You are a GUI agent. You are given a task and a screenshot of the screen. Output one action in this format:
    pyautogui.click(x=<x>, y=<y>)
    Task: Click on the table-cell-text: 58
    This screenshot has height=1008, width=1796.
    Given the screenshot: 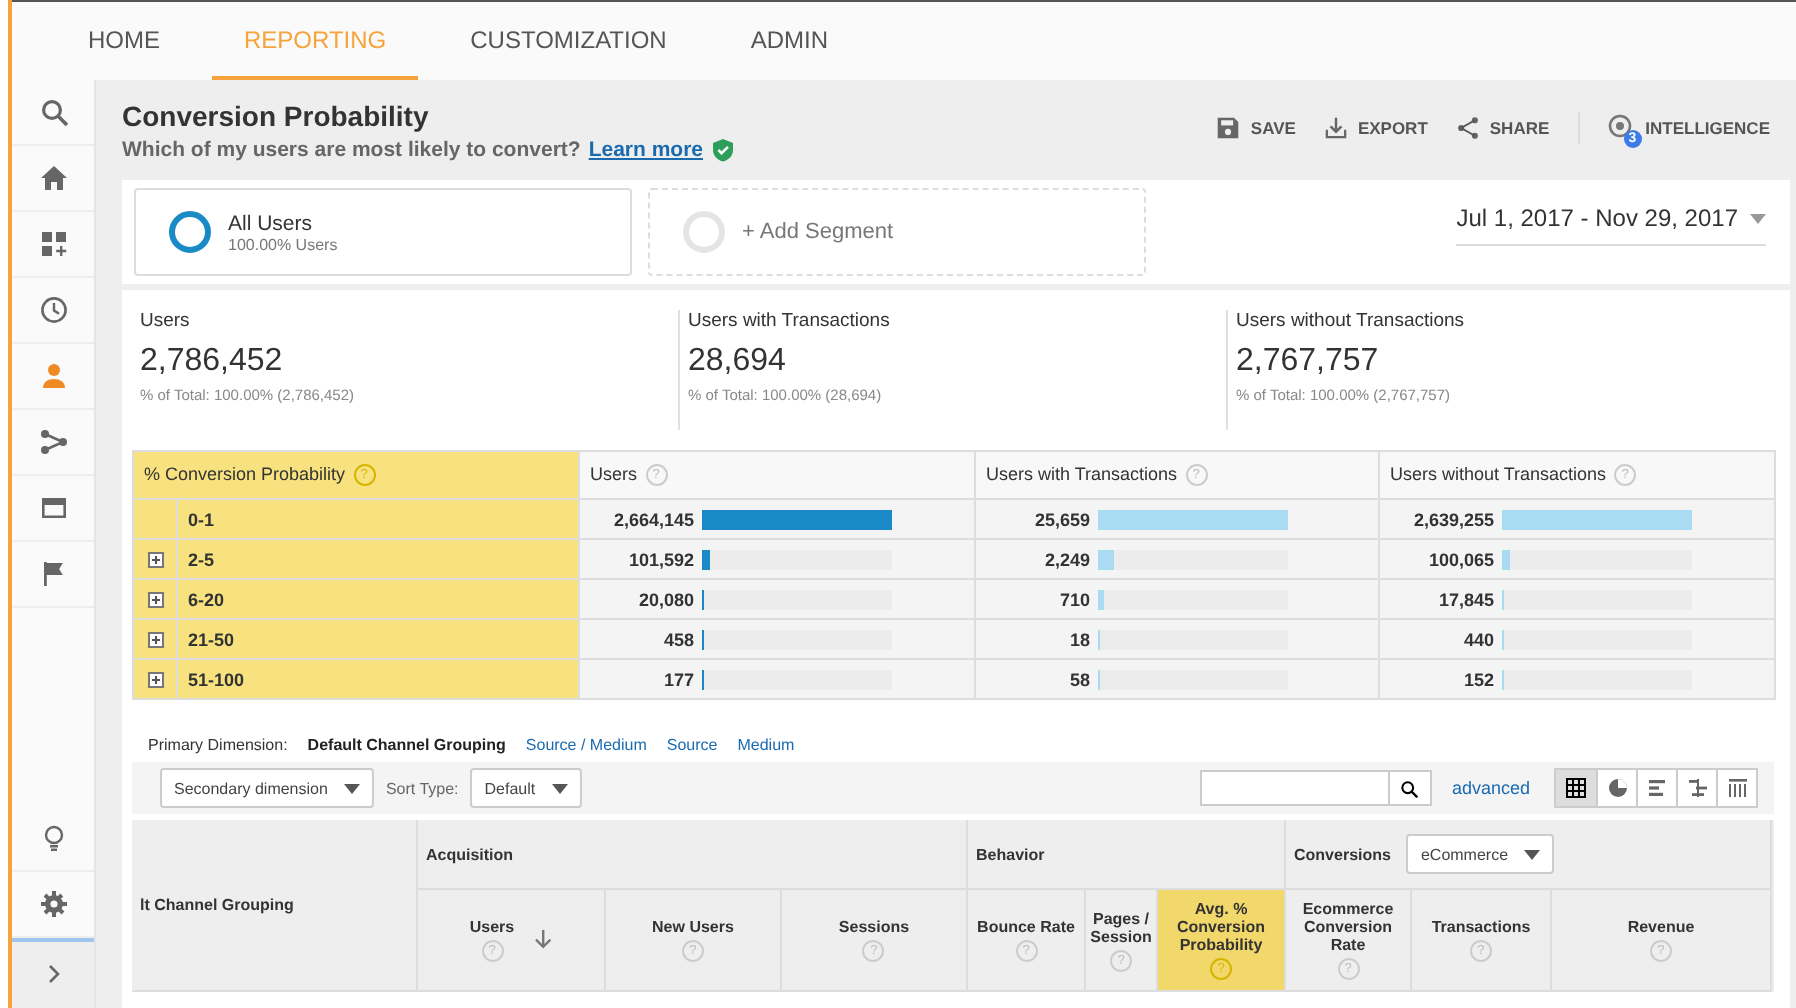 What is the action you would take?
    pyautogui.click(x=1079, y=679)
    